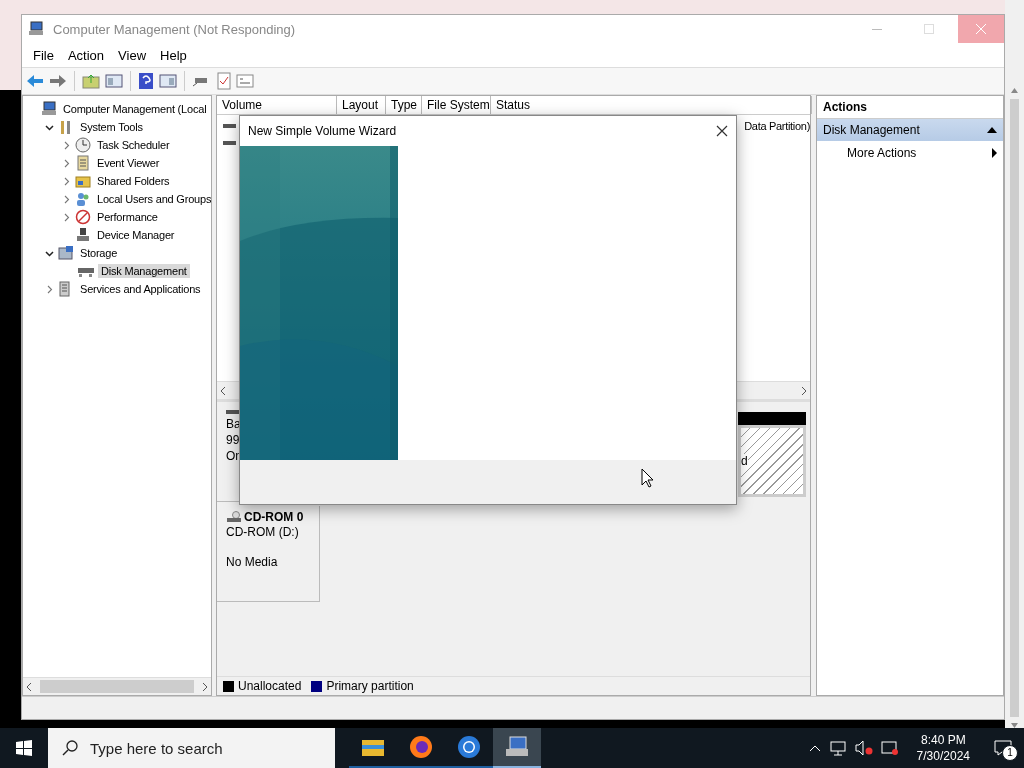 The width and height of the screenshot is (1024, 768). What do you see at coordinates (140, 289) in the screenshot?
I see `tree-item: Services and Applications` at bounding box center [140, 289].